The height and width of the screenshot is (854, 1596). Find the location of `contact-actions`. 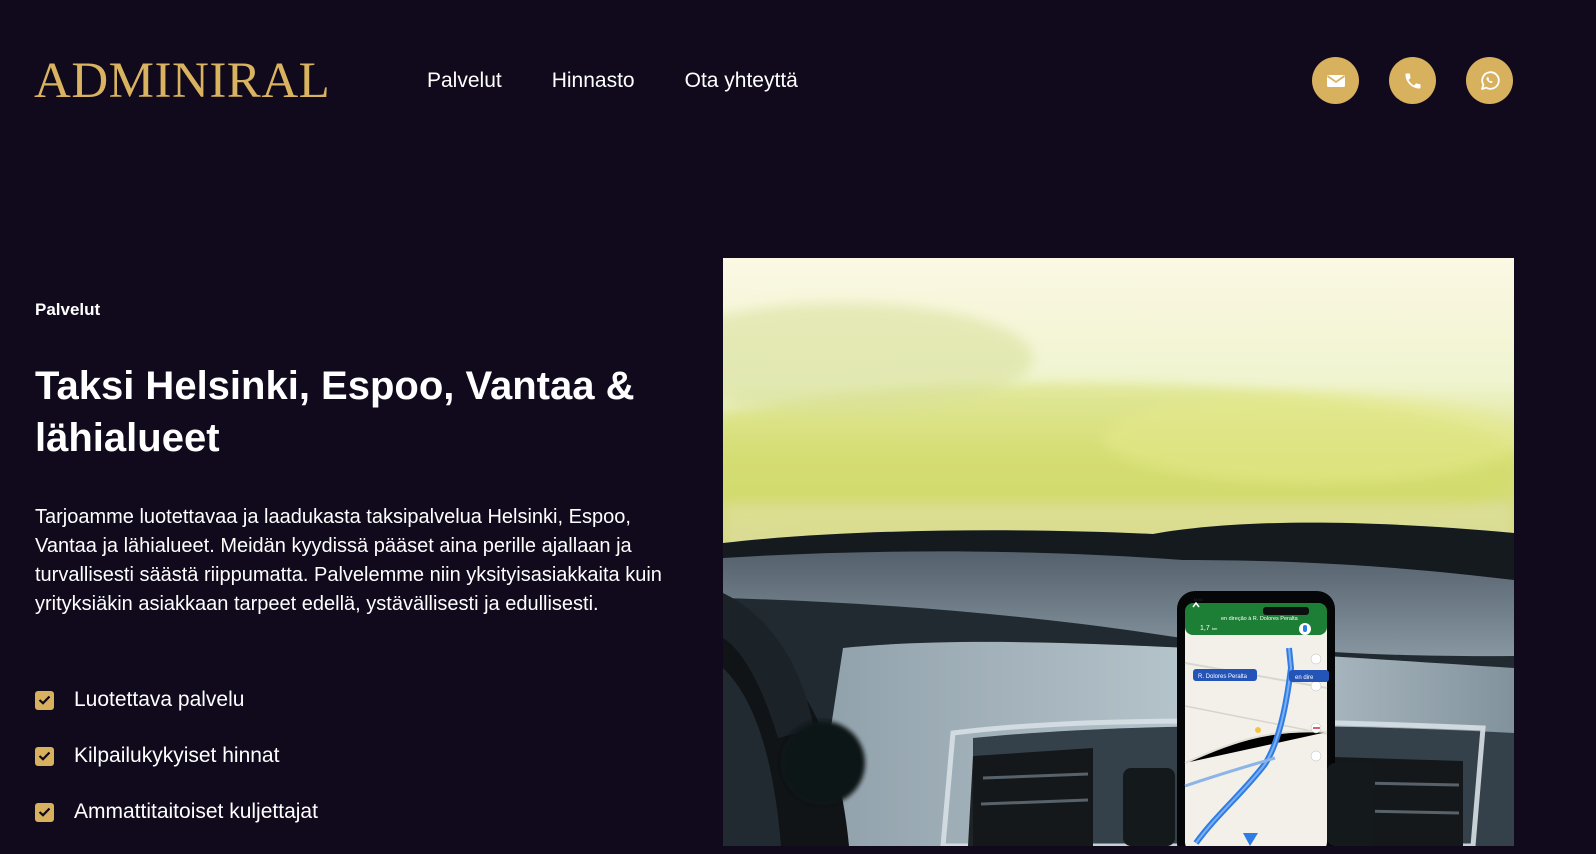

contact-actions is located at coordinates (1412, 80).